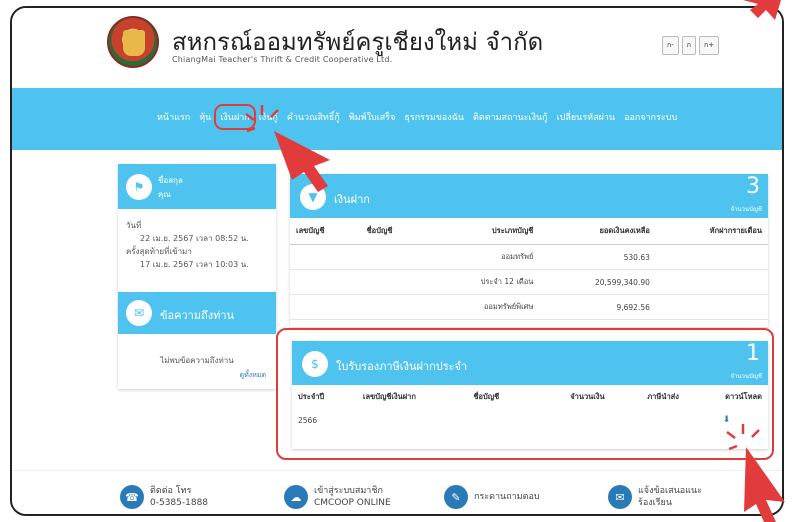  What do you see at coordinates (171, 491) in the screenshot?
I see `contact-label: ติดต่อ โทร` at bounding box center [171, 491].